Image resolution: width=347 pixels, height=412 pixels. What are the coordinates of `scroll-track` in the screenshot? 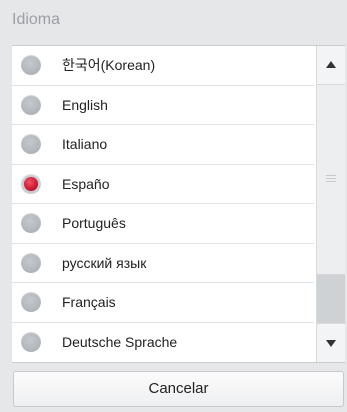 It's located at (331, 204).